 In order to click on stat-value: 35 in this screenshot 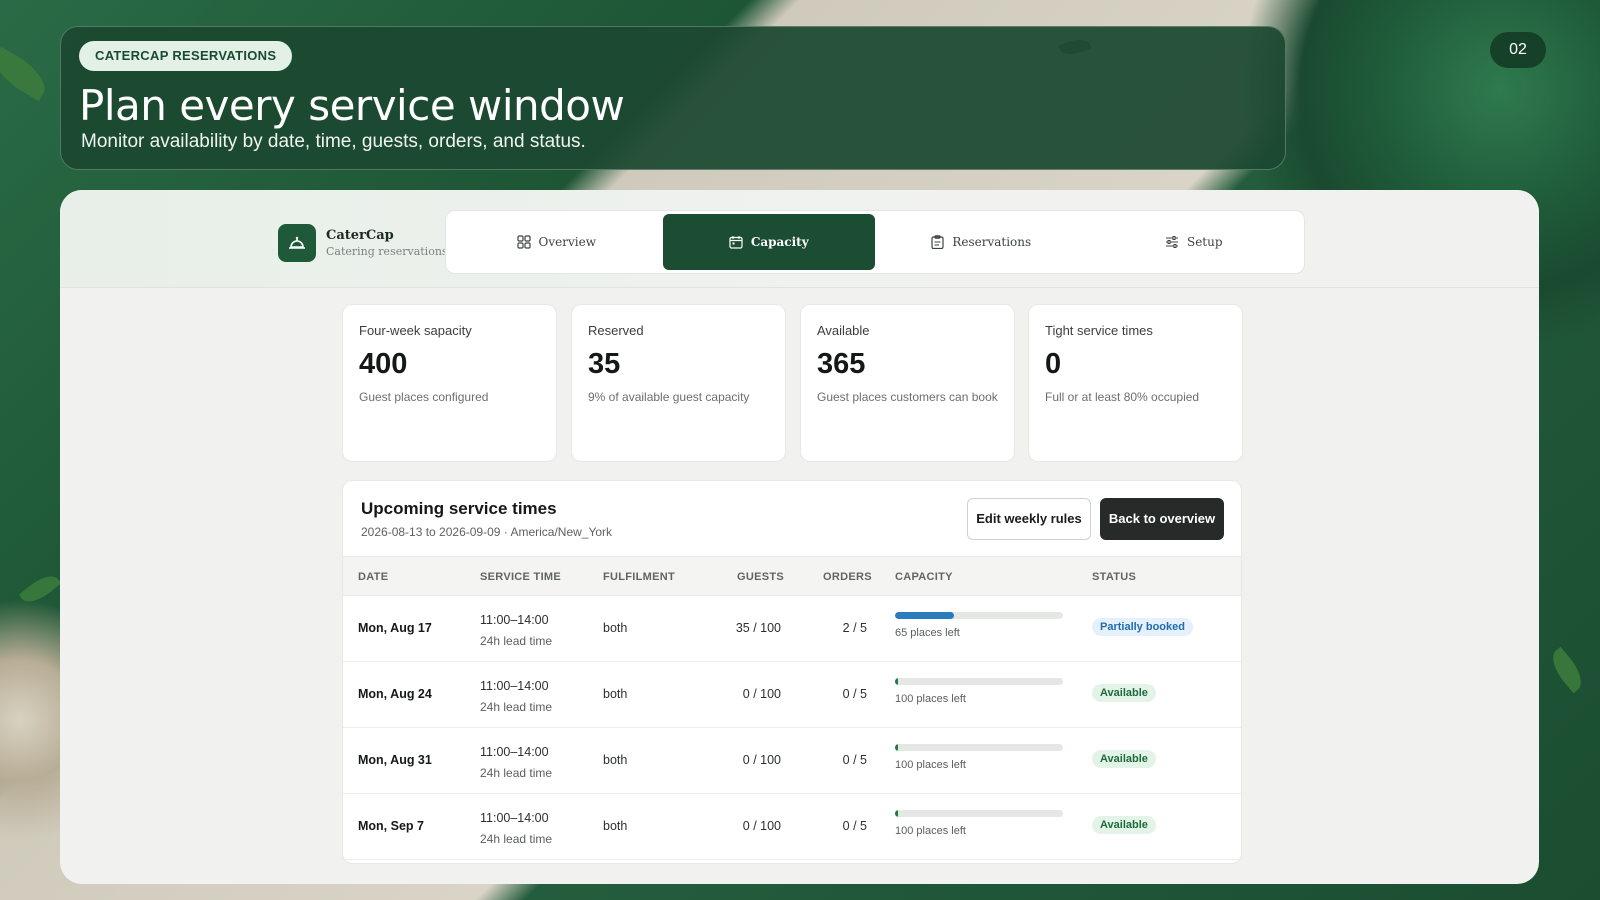, I will do `click(604, 364)`.